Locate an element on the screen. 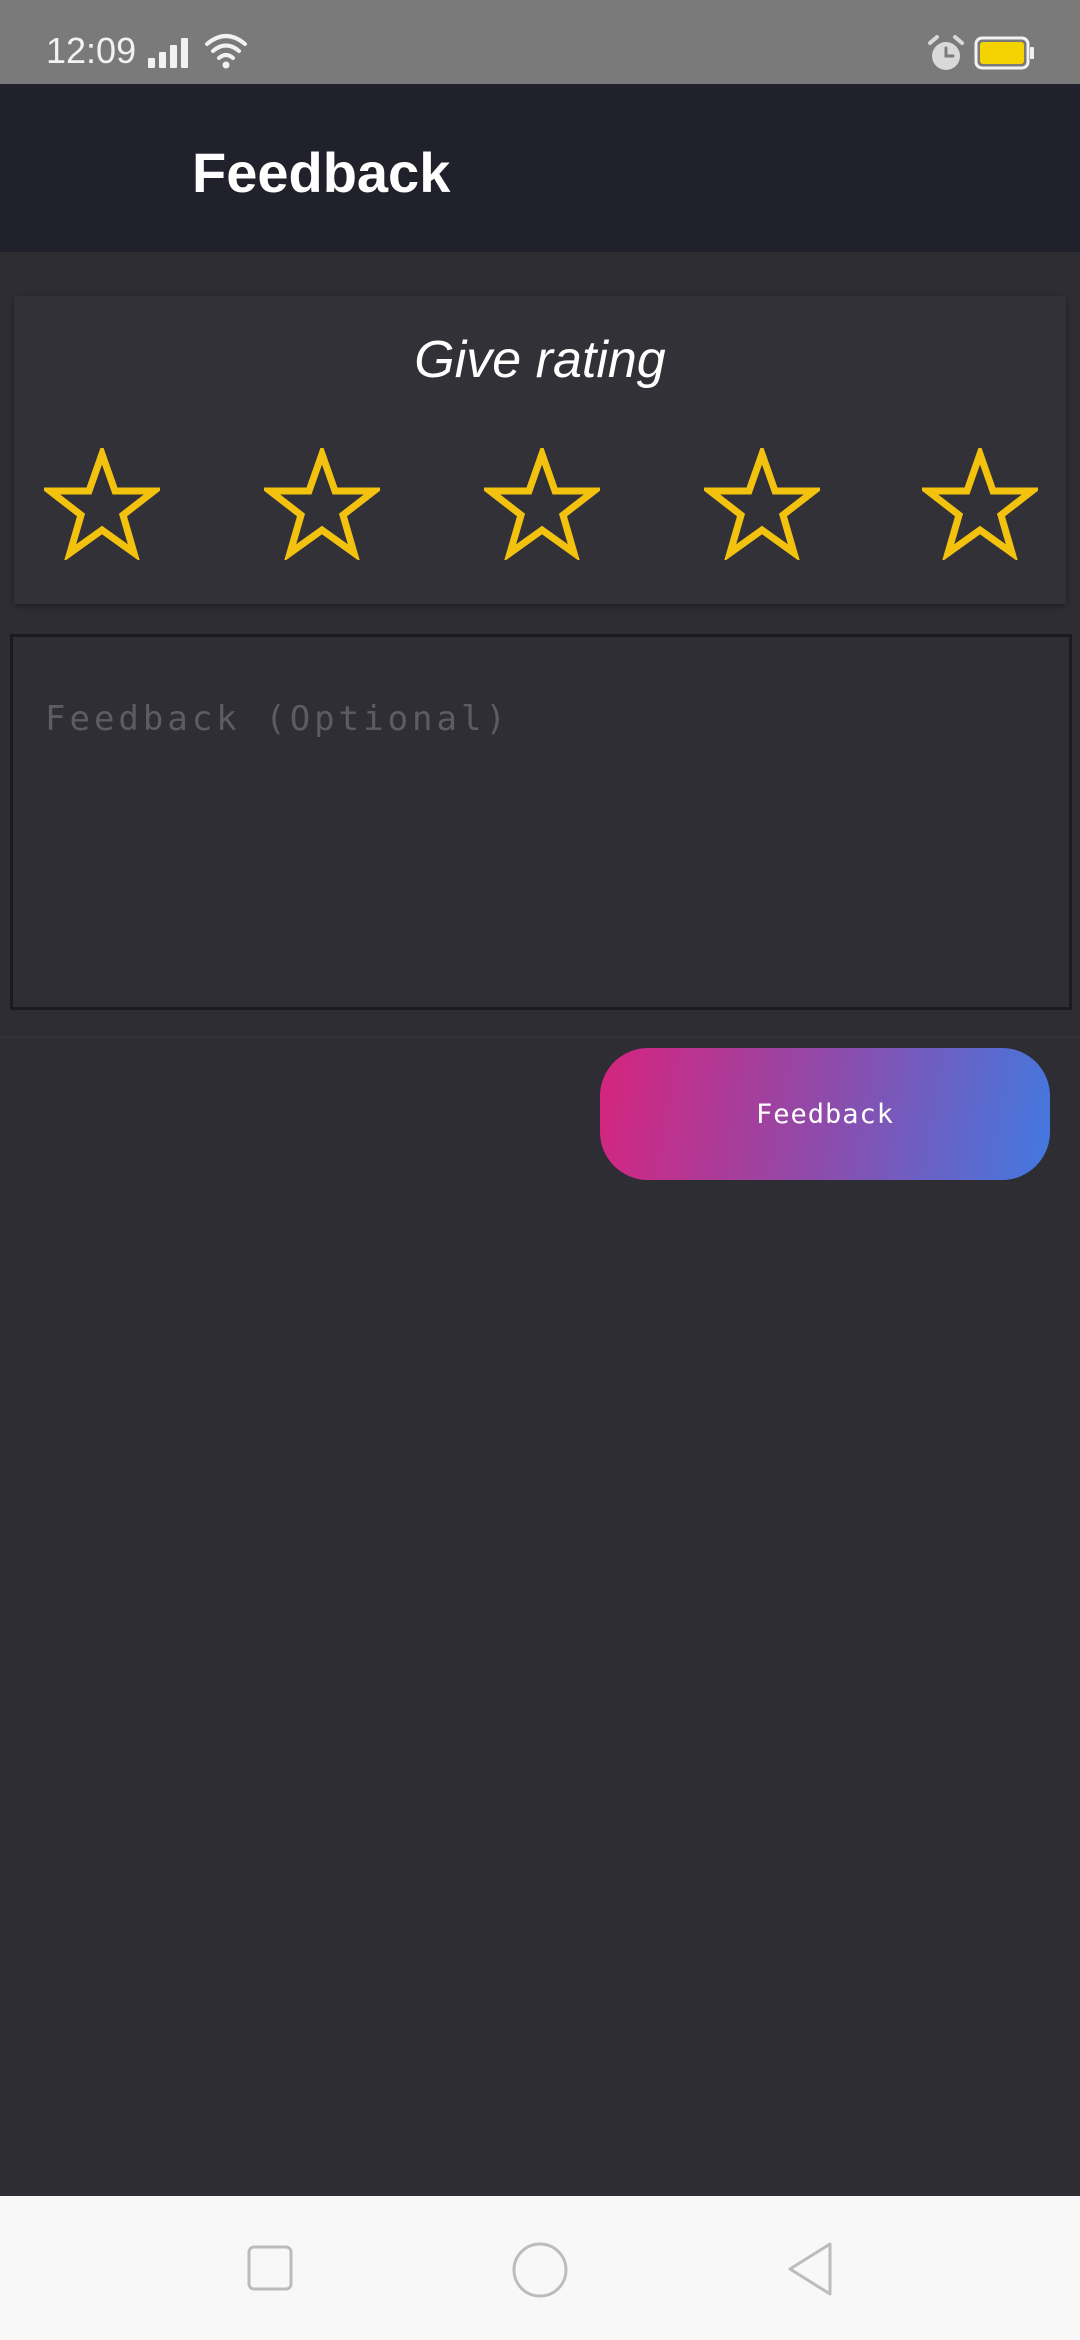  star-1-icon is located at coordinates (102, 504).